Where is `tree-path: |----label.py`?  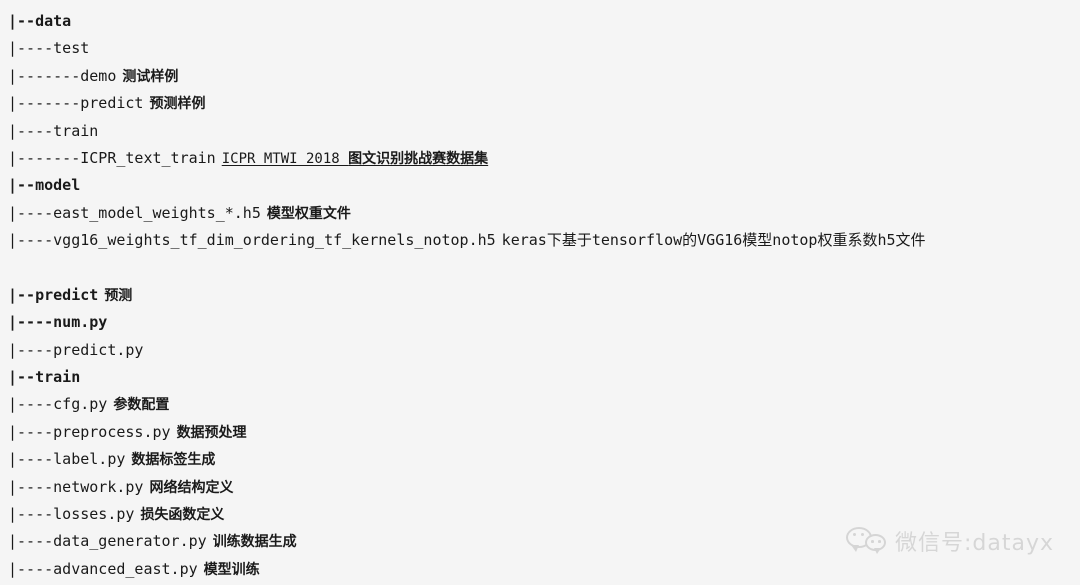 tree-path: |----label.py is located at coordinates (67, 459).